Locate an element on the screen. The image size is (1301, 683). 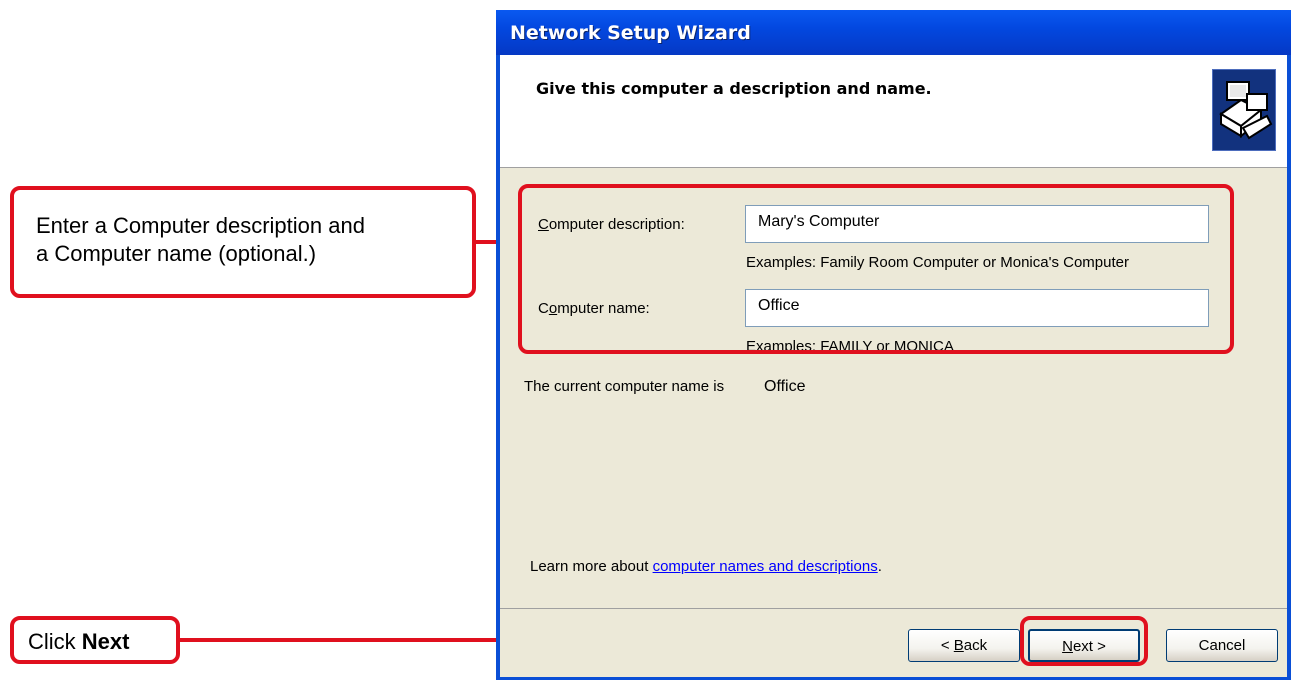
computer-names-link: computer names and descriptions is located at coordinates (765, 566).